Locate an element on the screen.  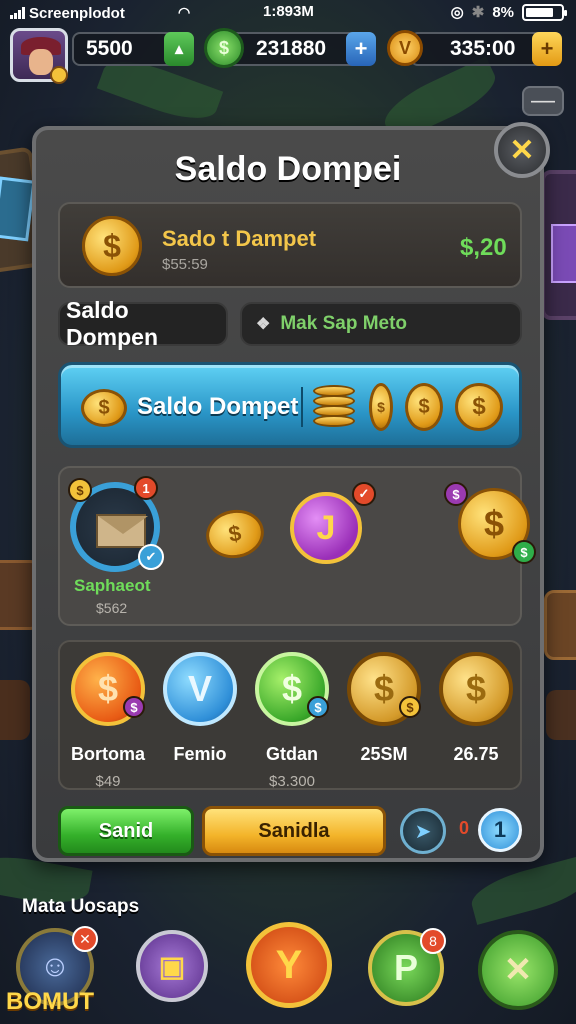
bottom-label: Mata Uosaps is located at coordinates (81, 906).